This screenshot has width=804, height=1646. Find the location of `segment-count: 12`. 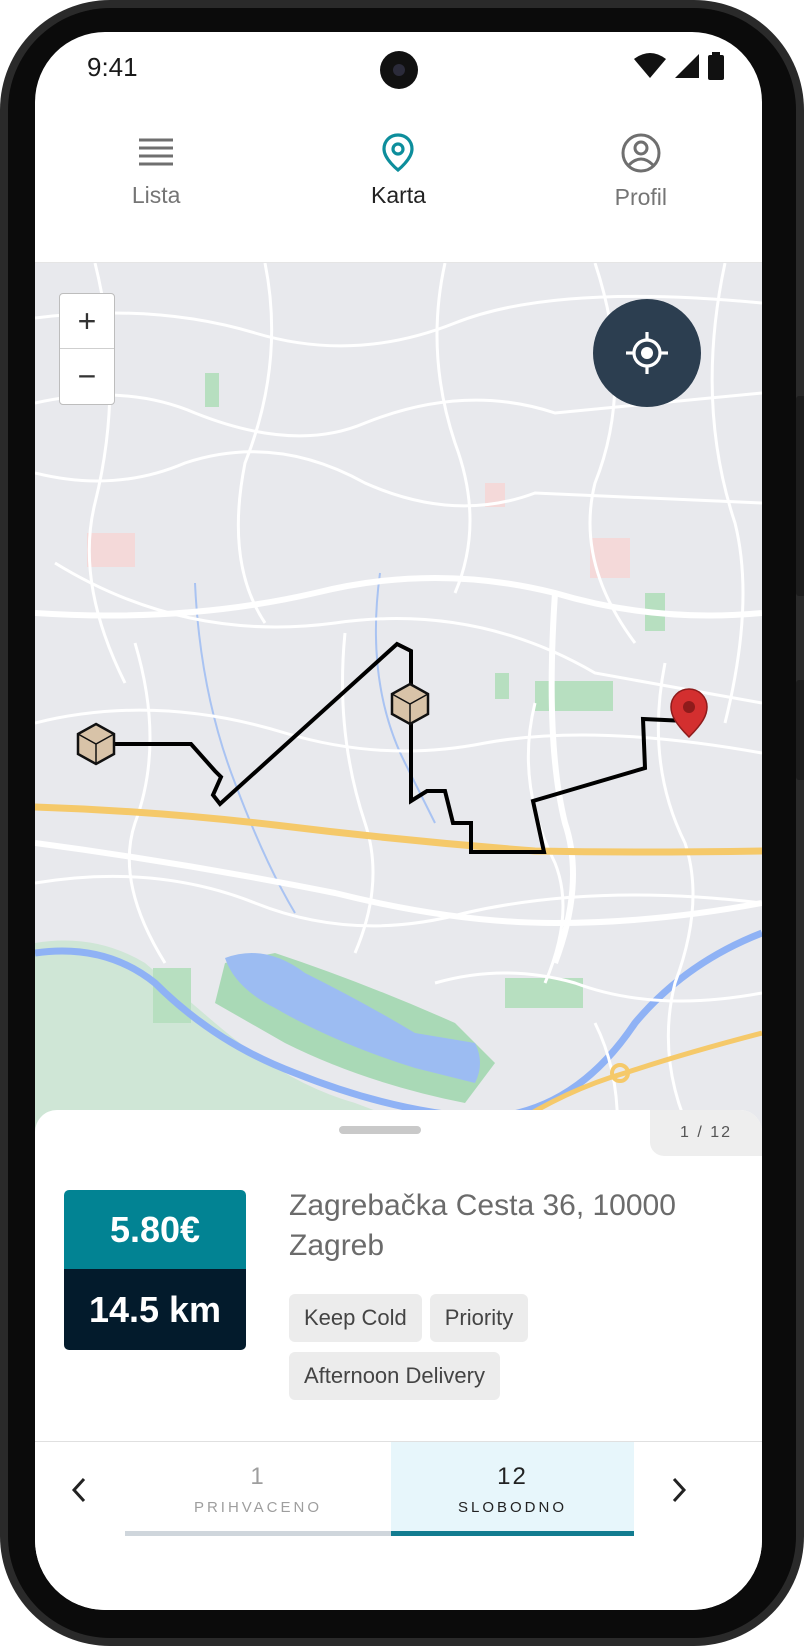

segment-count: 12 is located at coordinates (512, 1476).